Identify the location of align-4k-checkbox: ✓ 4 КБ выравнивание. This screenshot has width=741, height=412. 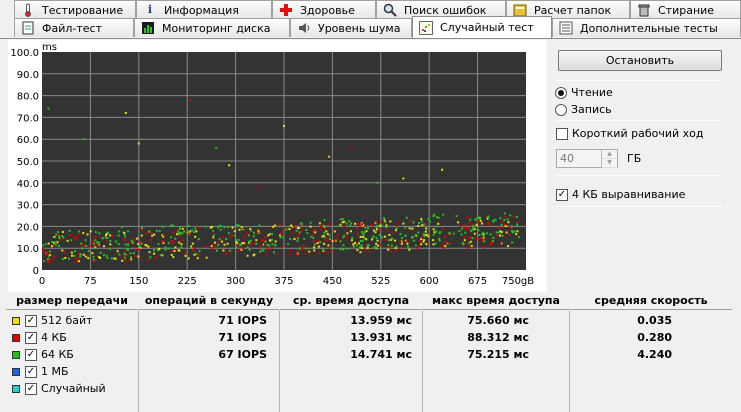
(620, 194).